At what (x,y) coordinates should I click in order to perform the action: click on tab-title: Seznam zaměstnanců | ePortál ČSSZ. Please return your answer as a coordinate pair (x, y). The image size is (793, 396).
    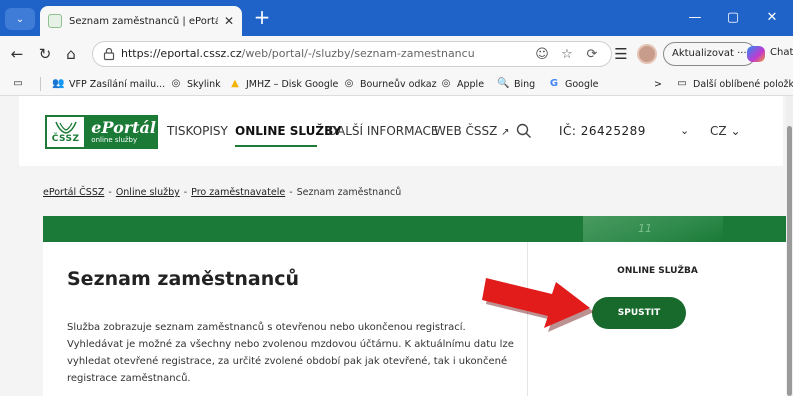
    Looking at the image, I should click on (143, 21).